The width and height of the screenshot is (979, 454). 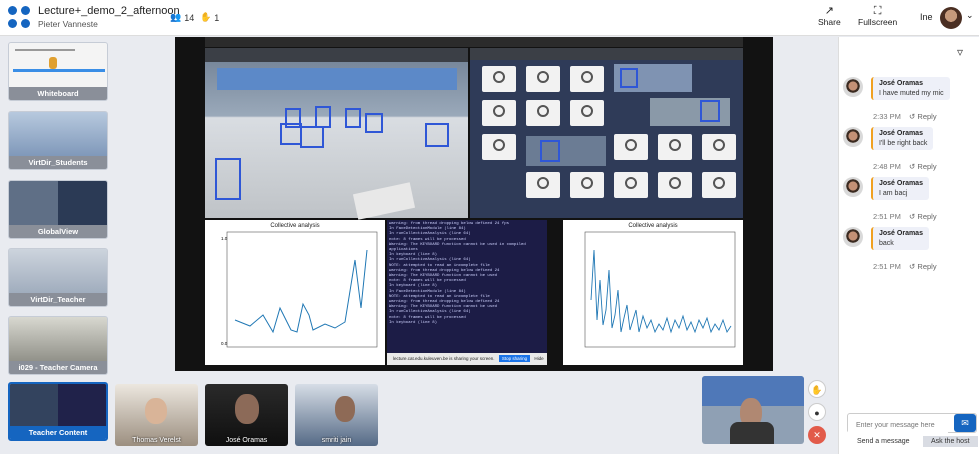 I want to click on line-chart-right, so click(x=660, y=289).